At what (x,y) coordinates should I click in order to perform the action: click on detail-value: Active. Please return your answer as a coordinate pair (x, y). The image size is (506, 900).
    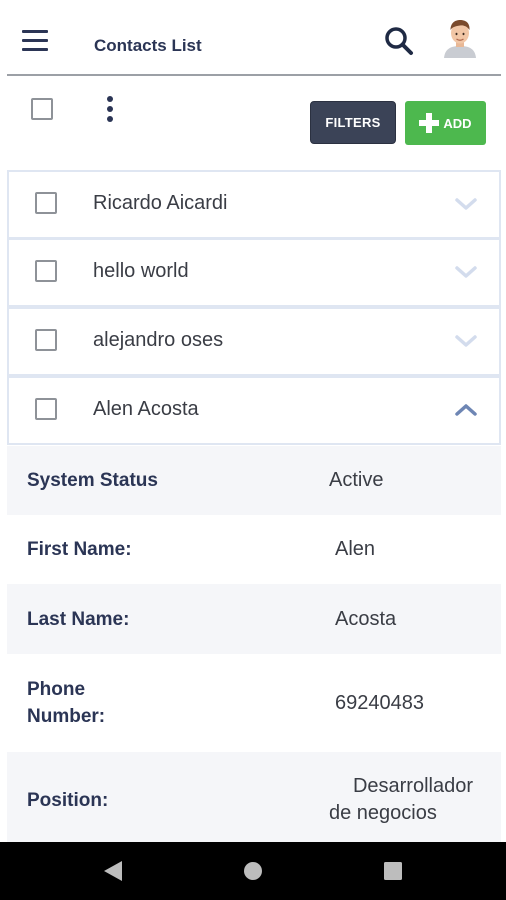
    Looking at the image, I should click on (356, 480).